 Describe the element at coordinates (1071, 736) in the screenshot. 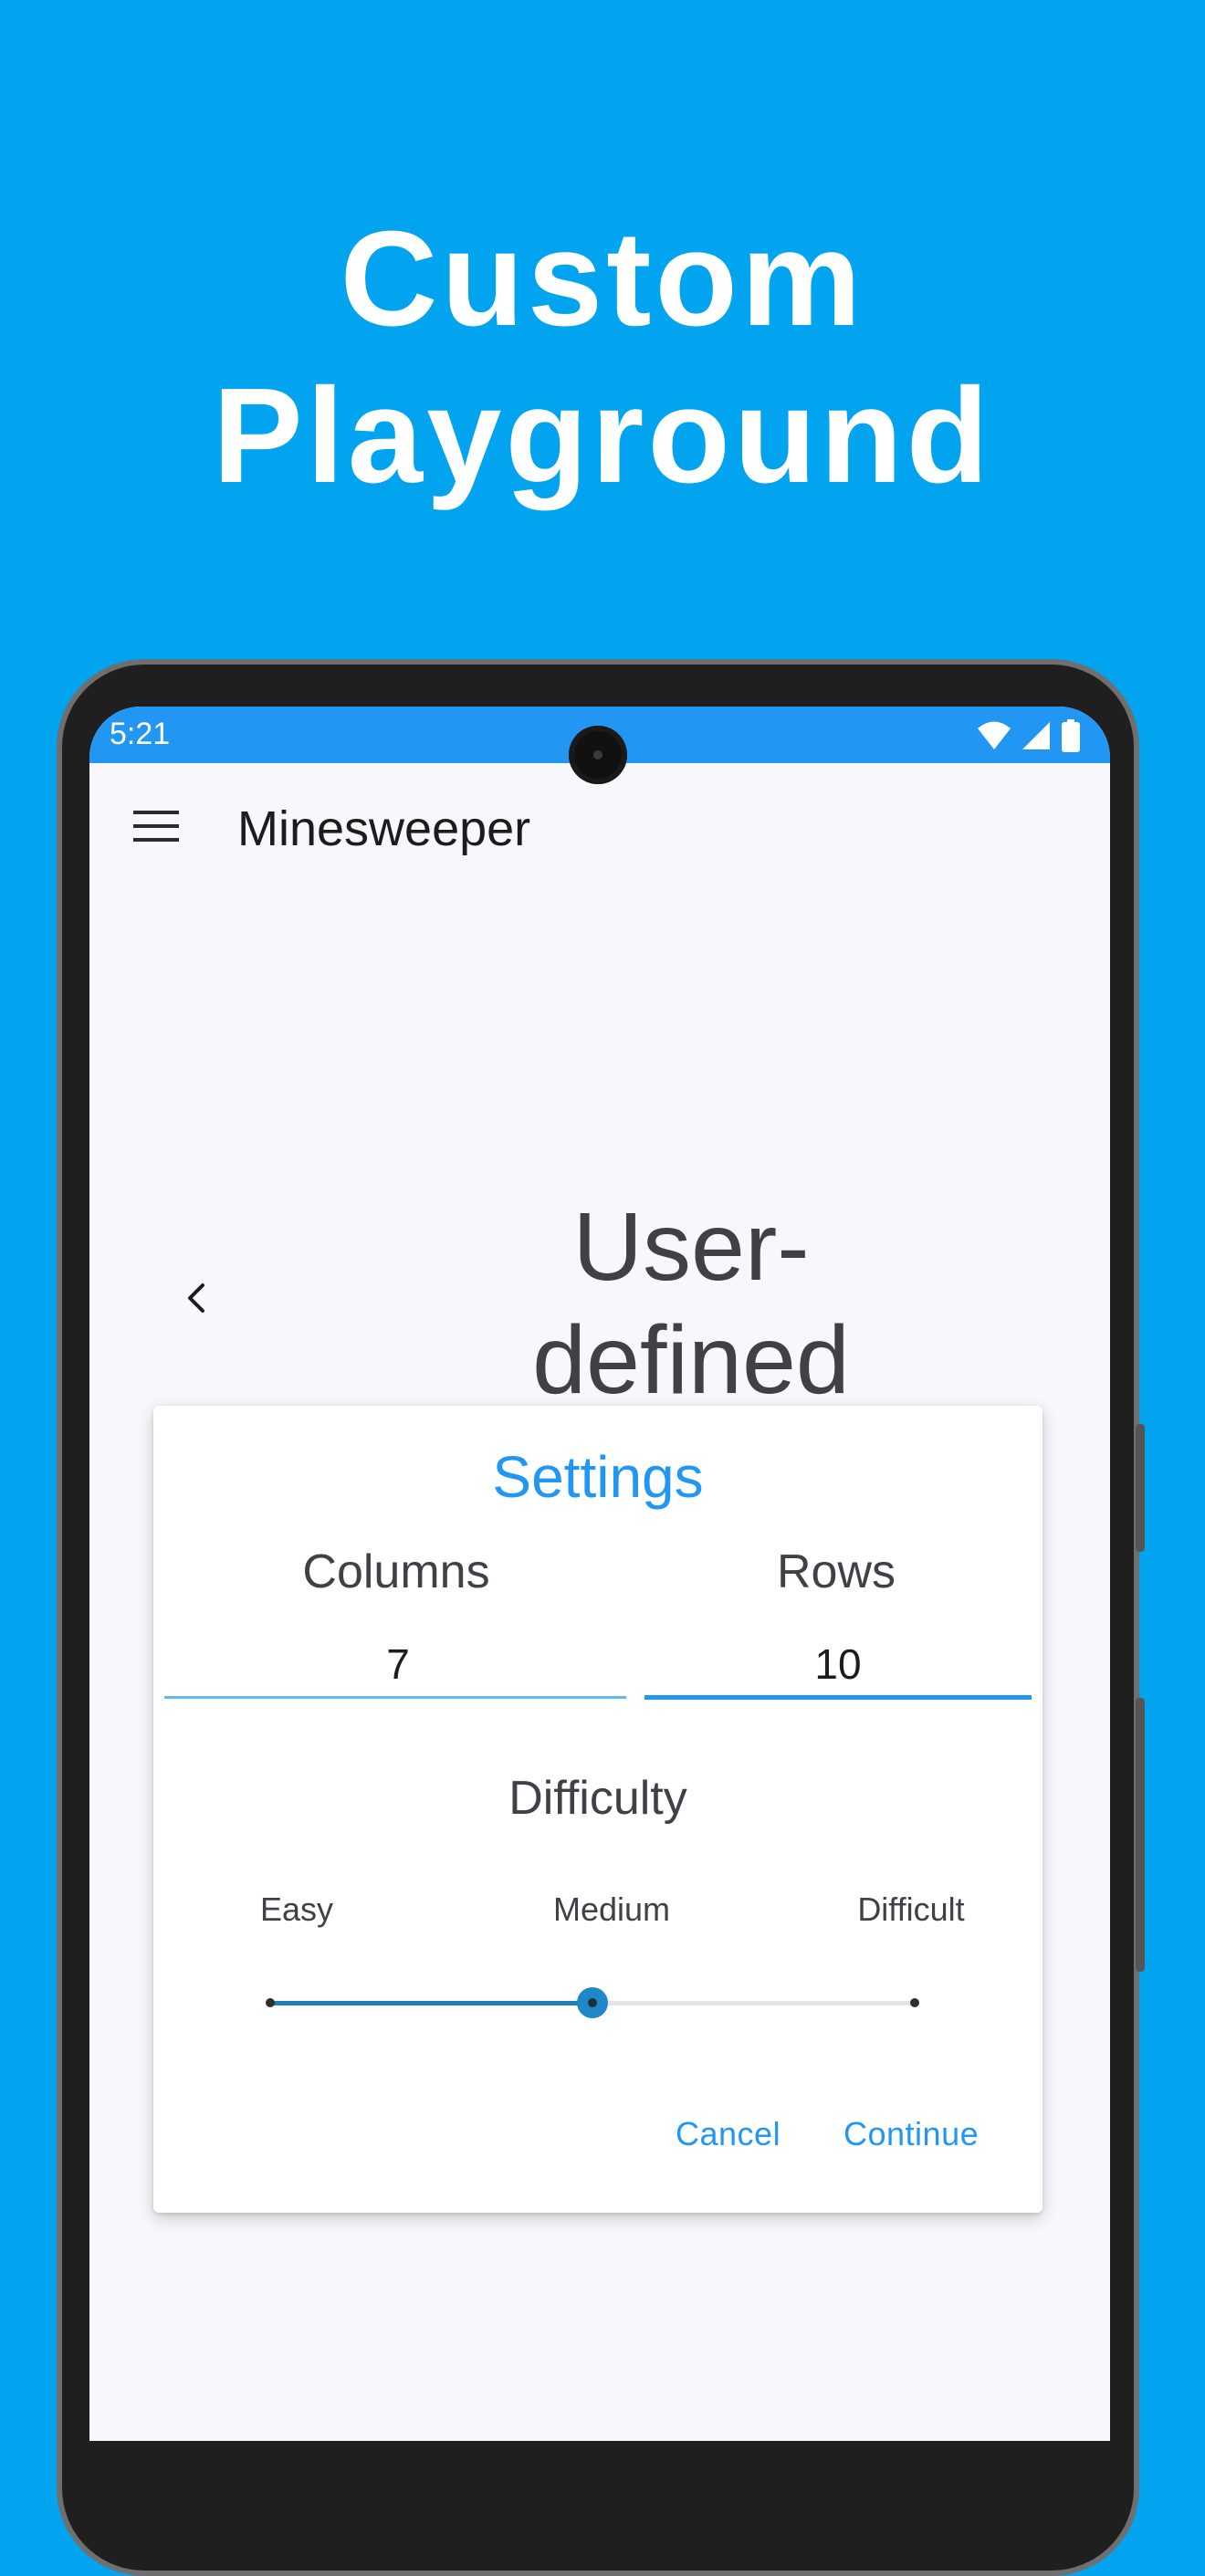

I see `battery-icon` at that location.